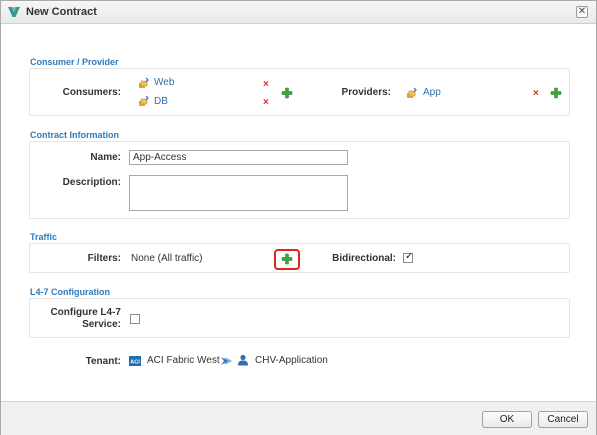  What do you see at coordinates (161, 101) in the screenshot?
I see `consumer-db-link: DB` at bounding box center [161, 101].